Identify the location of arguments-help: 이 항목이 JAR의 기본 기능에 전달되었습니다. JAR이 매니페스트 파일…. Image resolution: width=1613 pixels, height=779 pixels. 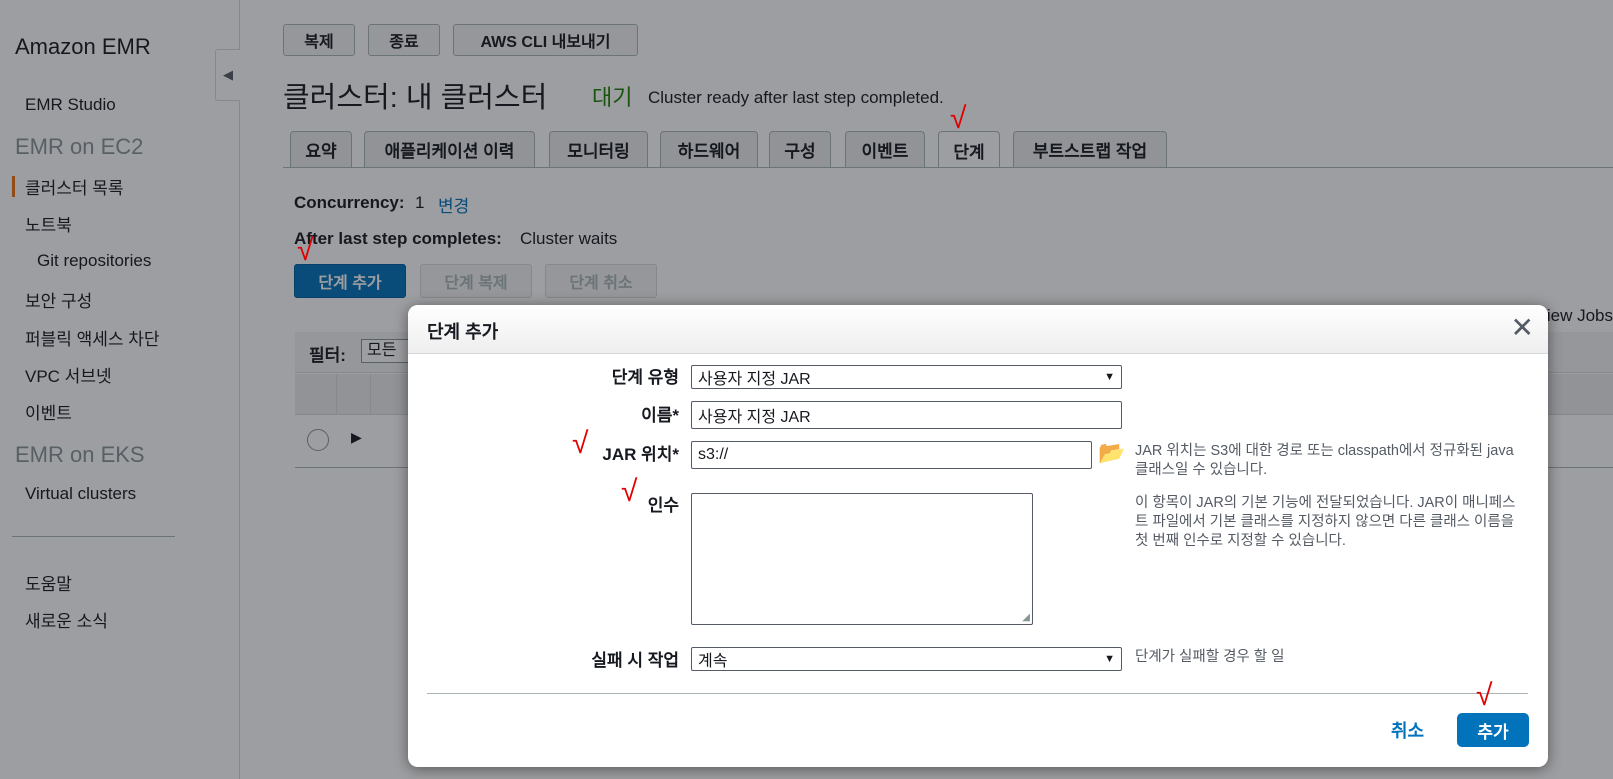
(1325, 522).